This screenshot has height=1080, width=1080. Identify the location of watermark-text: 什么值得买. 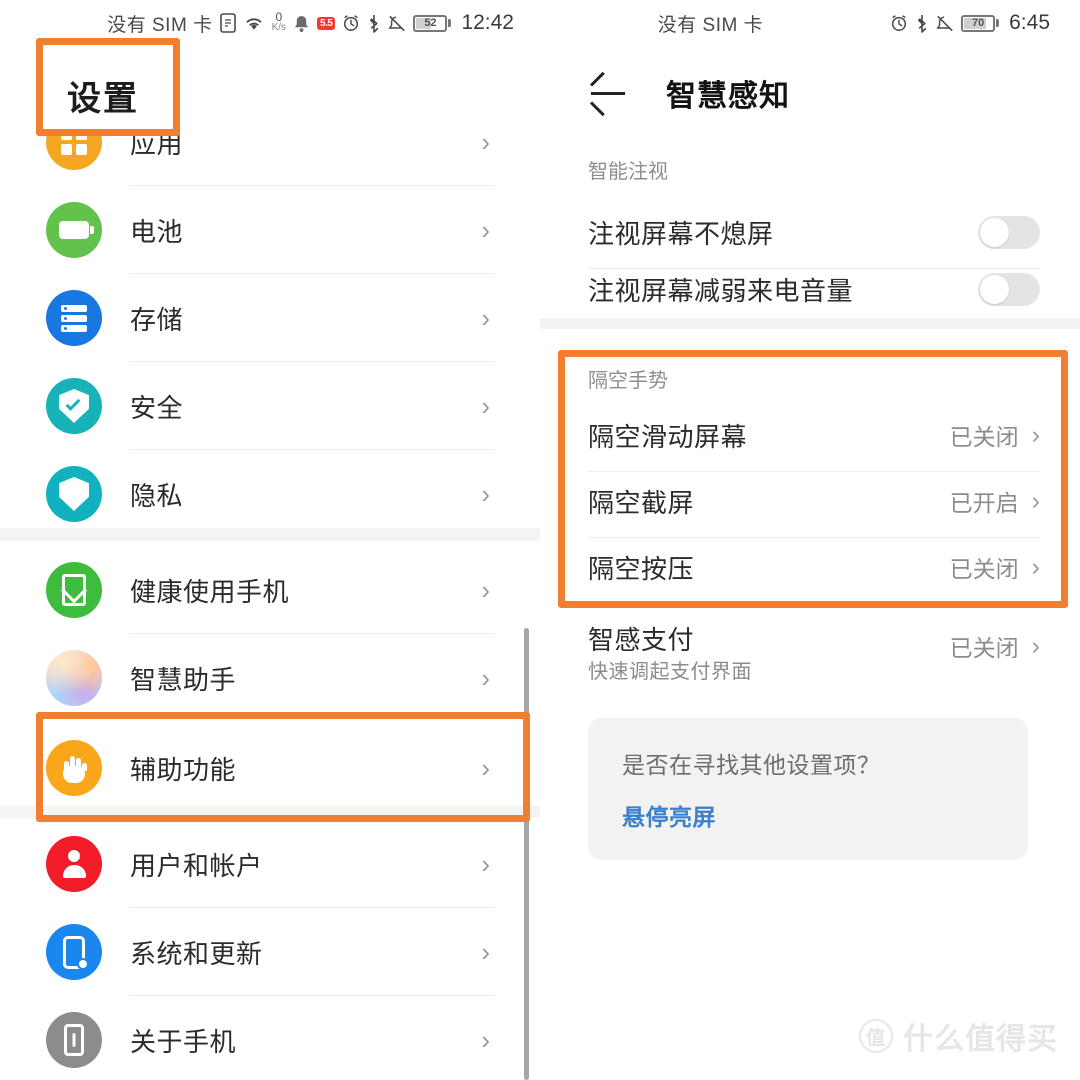
(980, 1039).